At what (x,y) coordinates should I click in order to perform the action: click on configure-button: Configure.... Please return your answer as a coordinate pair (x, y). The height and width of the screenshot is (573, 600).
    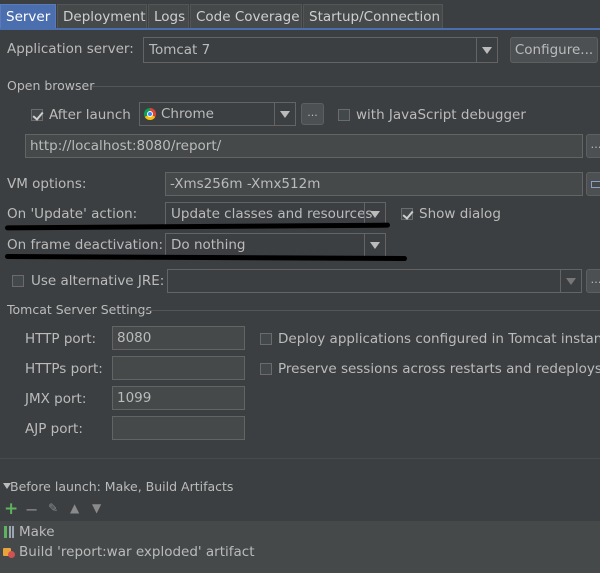
    Looking at the image, I should click on (554, 50).